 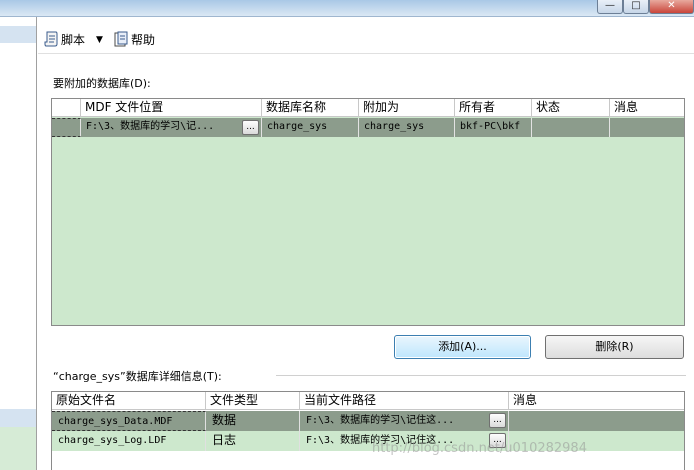 I want to click on maximize-icon: □, so click(x=636, y=5).